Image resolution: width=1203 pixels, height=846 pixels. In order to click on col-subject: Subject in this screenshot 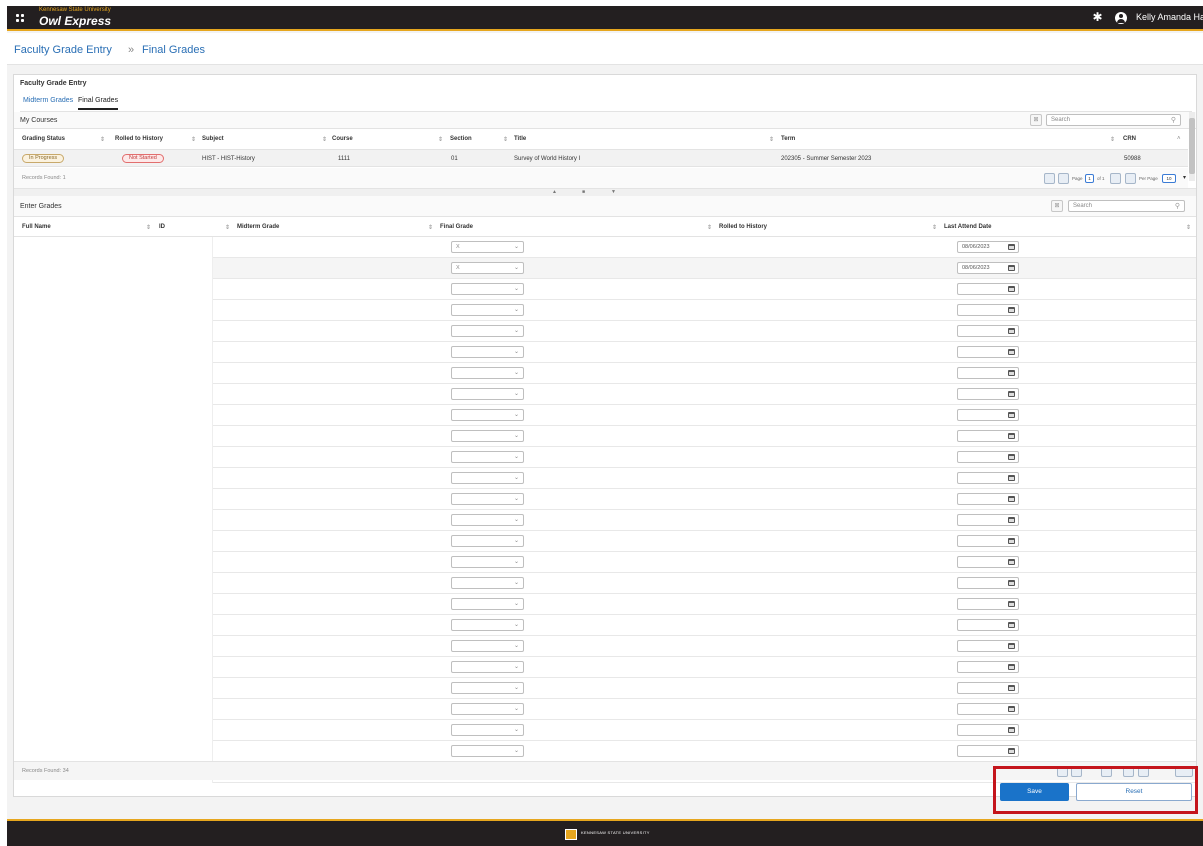, I will do `click(213, 139)`.